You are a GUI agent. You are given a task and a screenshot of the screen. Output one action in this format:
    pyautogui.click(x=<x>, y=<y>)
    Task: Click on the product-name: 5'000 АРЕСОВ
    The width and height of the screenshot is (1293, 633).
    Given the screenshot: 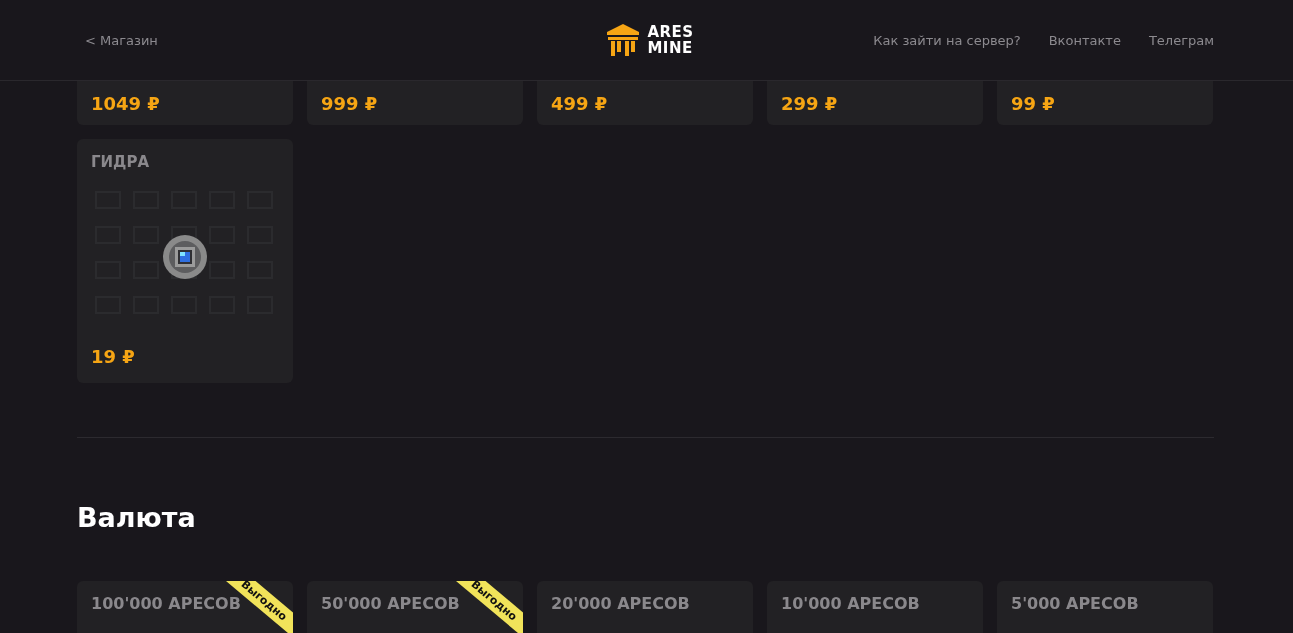 What is the action you would take?
    pyautogui.click(x=1075, y=603)
    